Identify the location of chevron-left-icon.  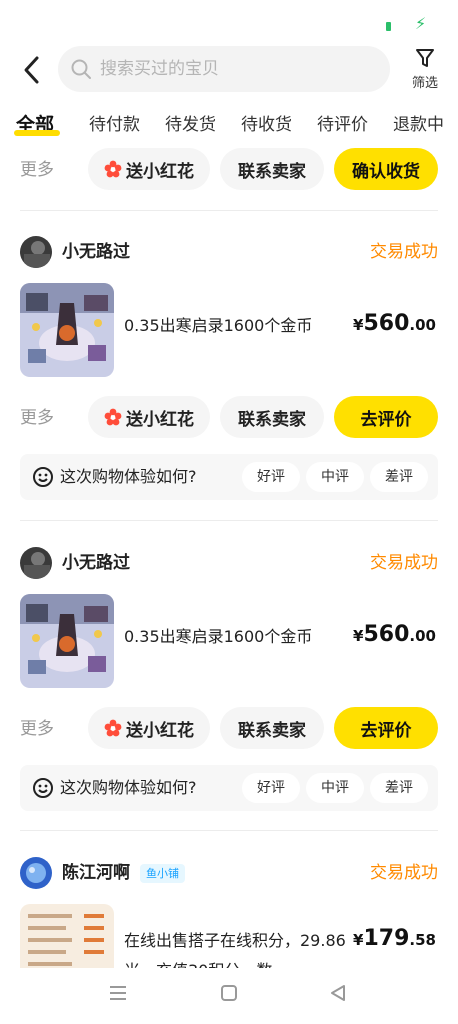
(31, 70).